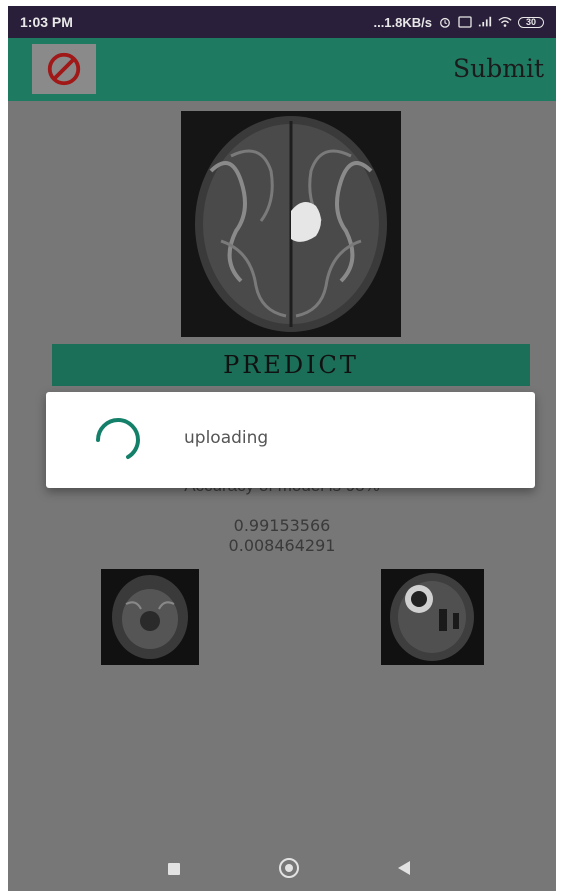 This screenshot has width=562, height=891. What do you see at coordinates (46, 22) in the screenshot?
I see `status-time: 1:03 PM` at bounding box center [46, 22].